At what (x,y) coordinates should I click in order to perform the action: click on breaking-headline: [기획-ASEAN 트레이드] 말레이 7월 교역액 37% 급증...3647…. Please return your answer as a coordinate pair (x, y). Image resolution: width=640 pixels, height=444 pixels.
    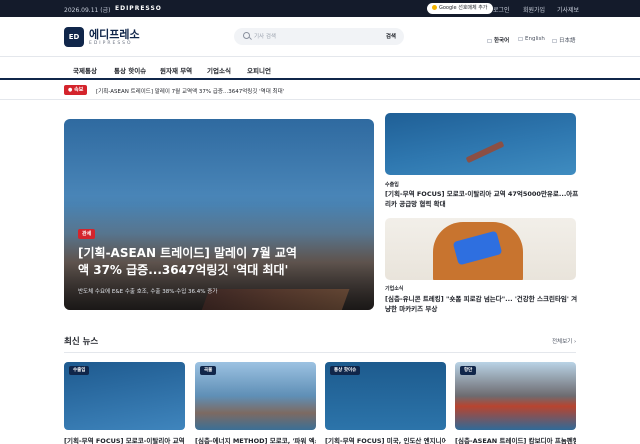
    Looking at the image, I should click on (190, 91).